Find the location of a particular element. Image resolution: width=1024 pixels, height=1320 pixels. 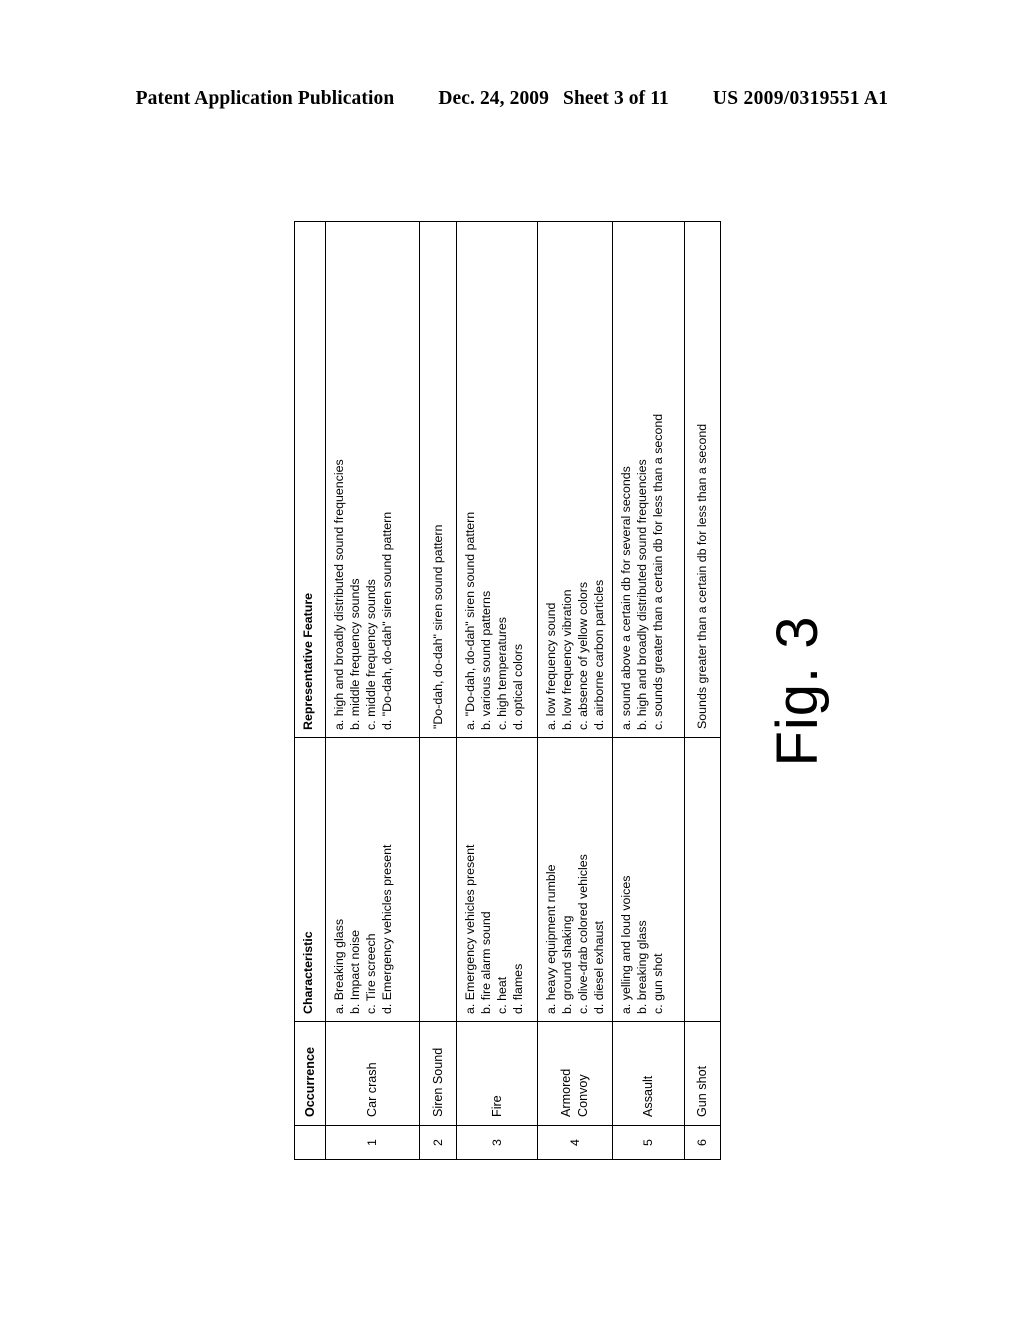

row-number: 5 is located at coordinates (648, 1142).